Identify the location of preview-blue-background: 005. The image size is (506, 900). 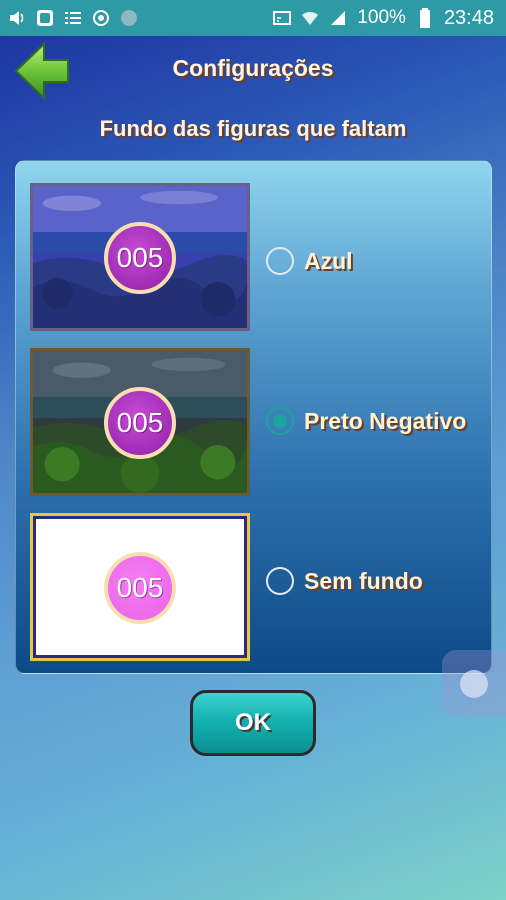
(140, 257).